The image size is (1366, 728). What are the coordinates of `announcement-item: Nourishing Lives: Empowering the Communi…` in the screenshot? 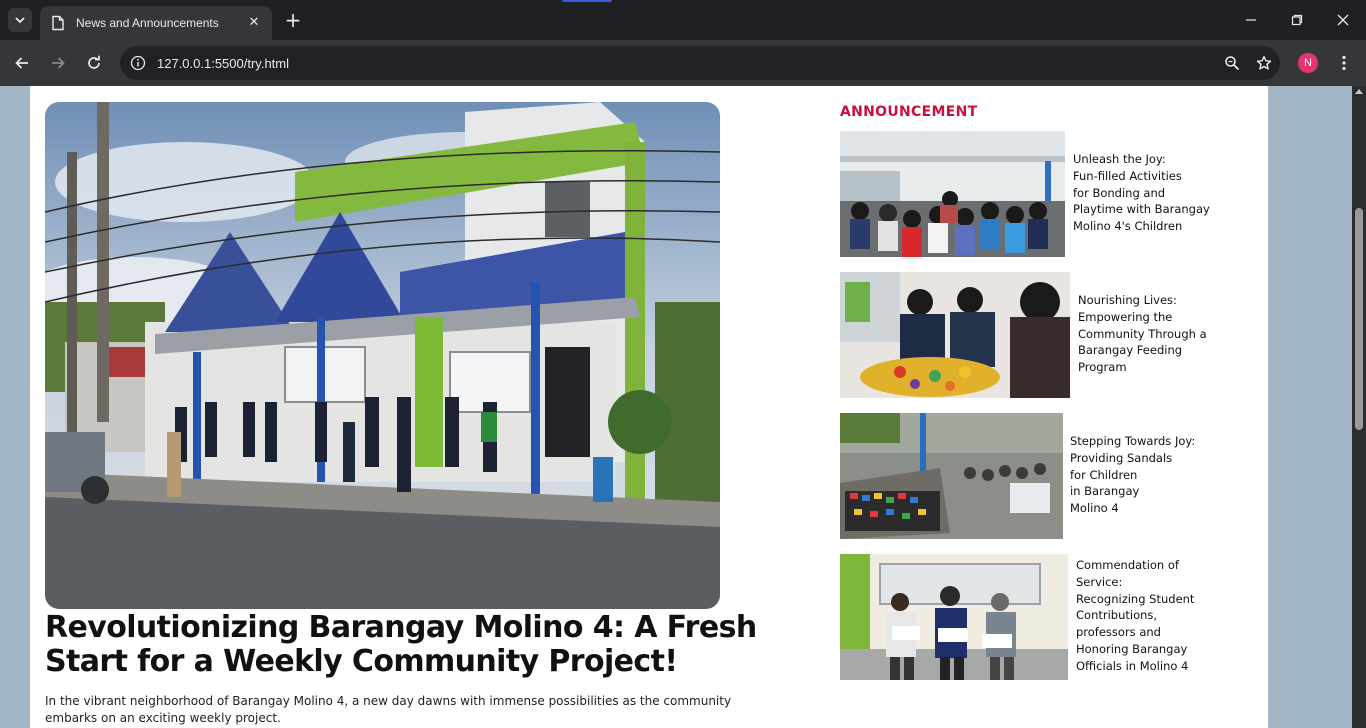 It's located at (1023, 335).